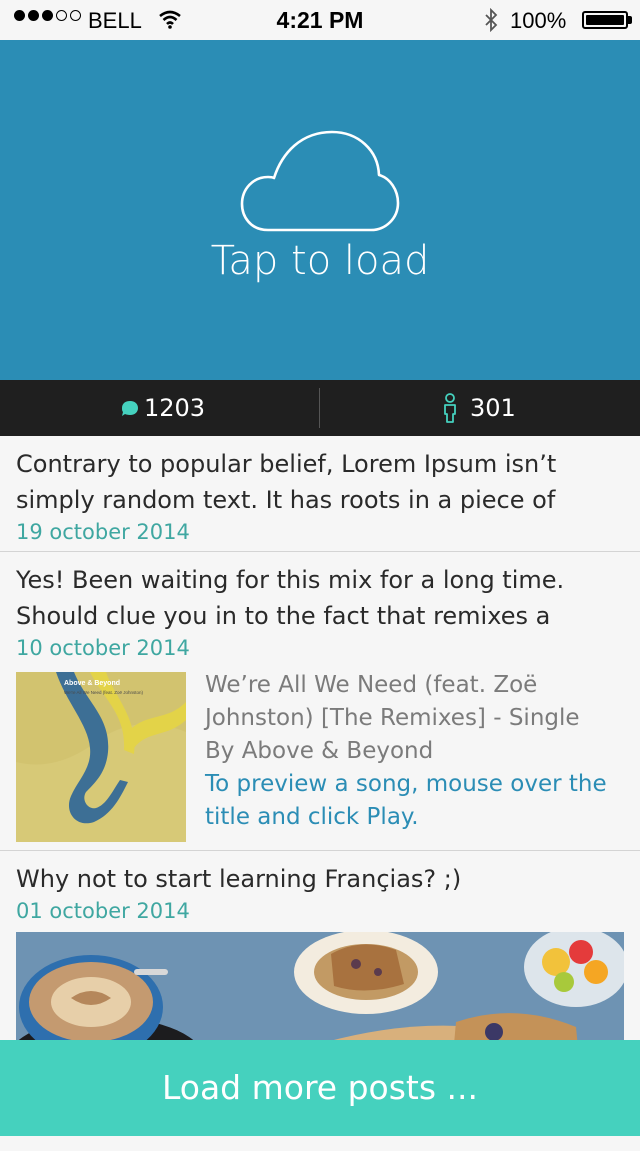  Describe the element at coordinates (320, 261) in the screenshot. I see `tap-to-load-label: Tap to load` at that location.